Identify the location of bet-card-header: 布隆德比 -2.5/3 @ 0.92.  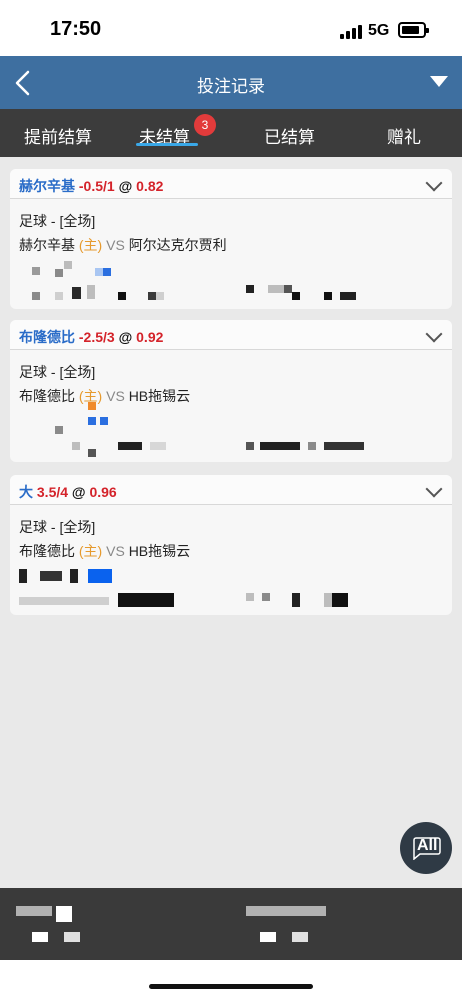
(231, 335).